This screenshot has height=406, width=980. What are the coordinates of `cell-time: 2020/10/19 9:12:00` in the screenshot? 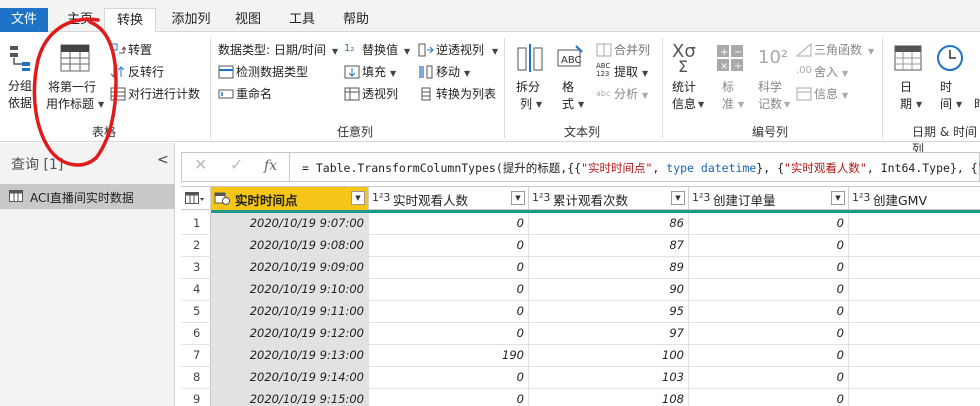 It's located at (290, 333).